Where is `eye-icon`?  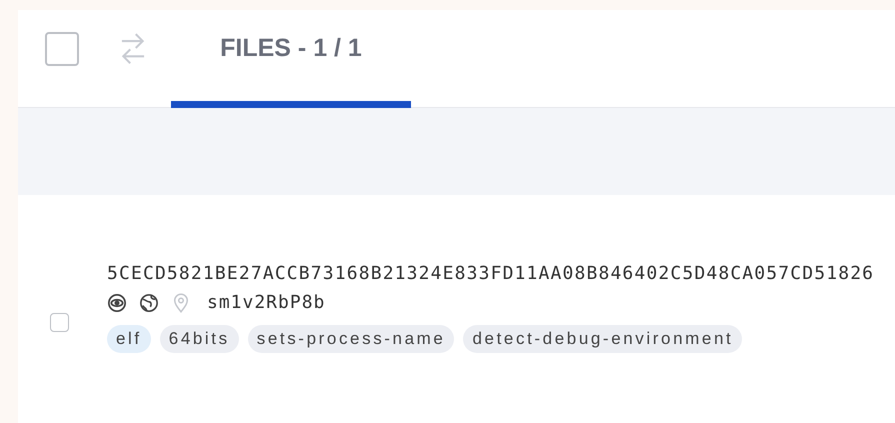
eye-icon is located at coordinates (117, 302).